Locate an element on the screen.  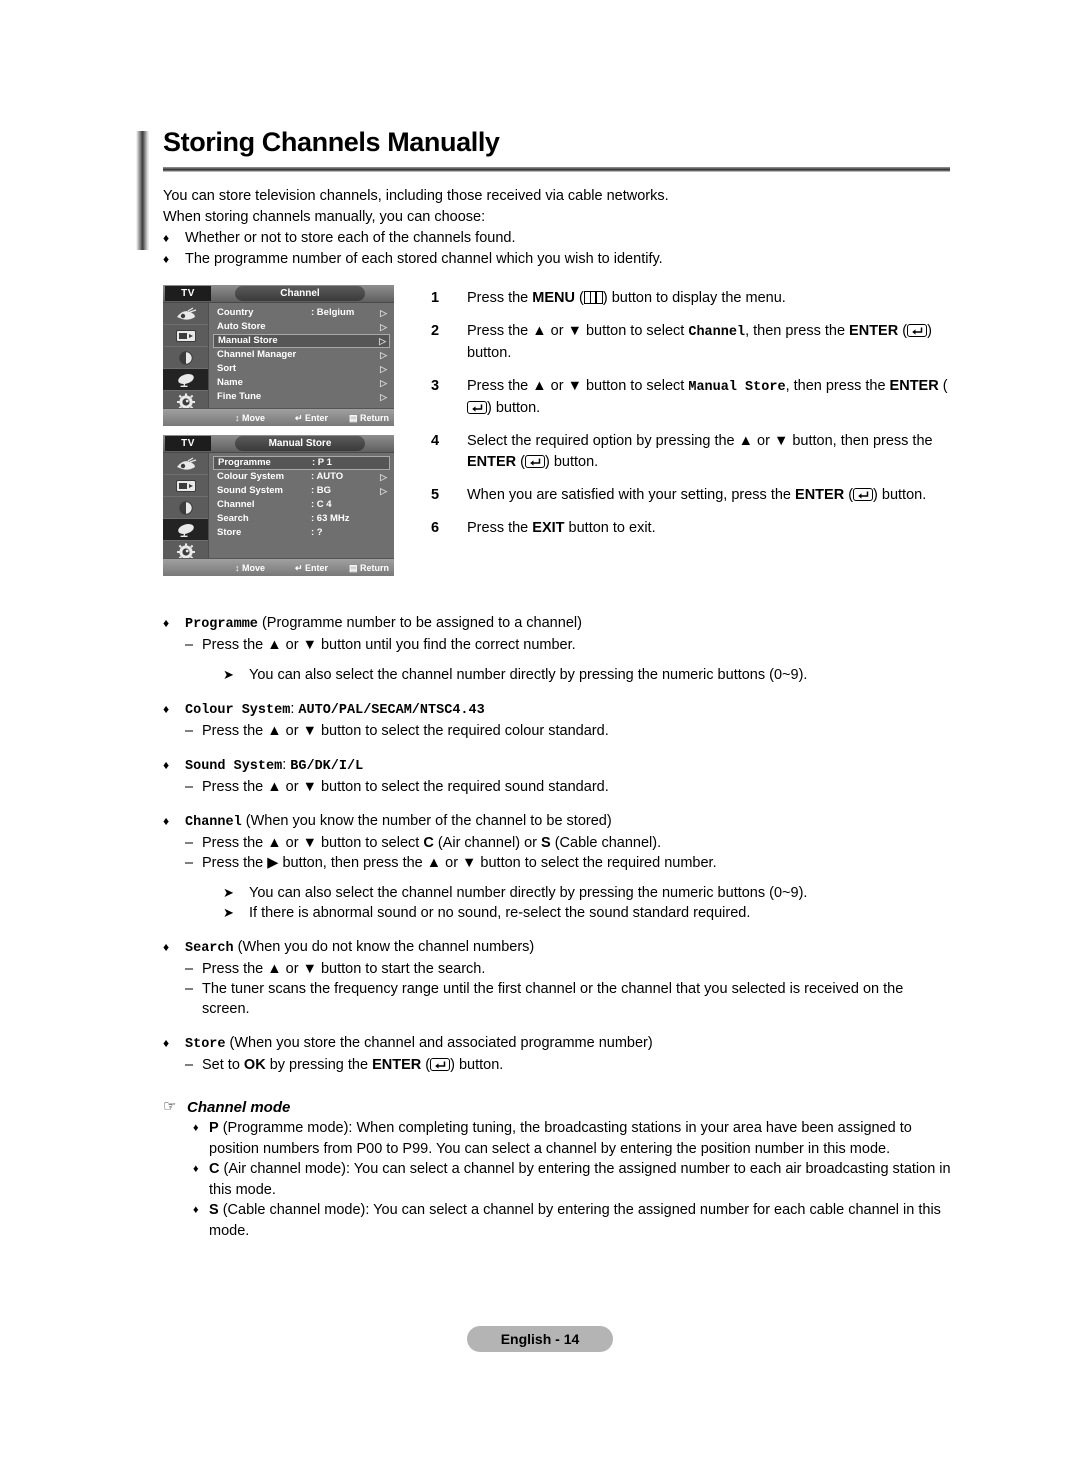
osd-hint-enter: ↵ Enter is located at coordinates (312, 418).